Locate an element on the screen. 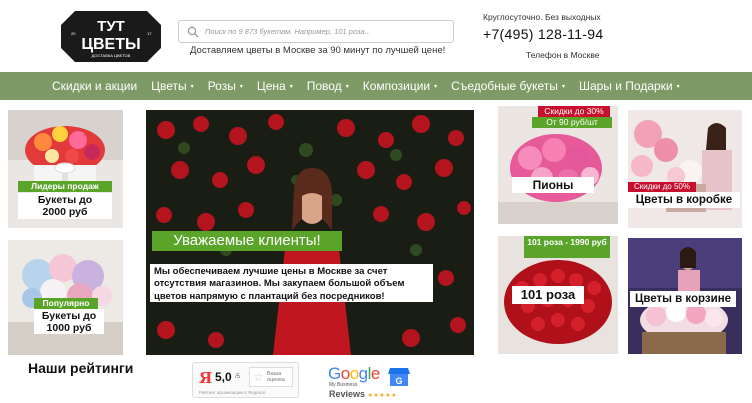 The image size is (752, 403). google-logo: Google is located at coordinates (354, 374).